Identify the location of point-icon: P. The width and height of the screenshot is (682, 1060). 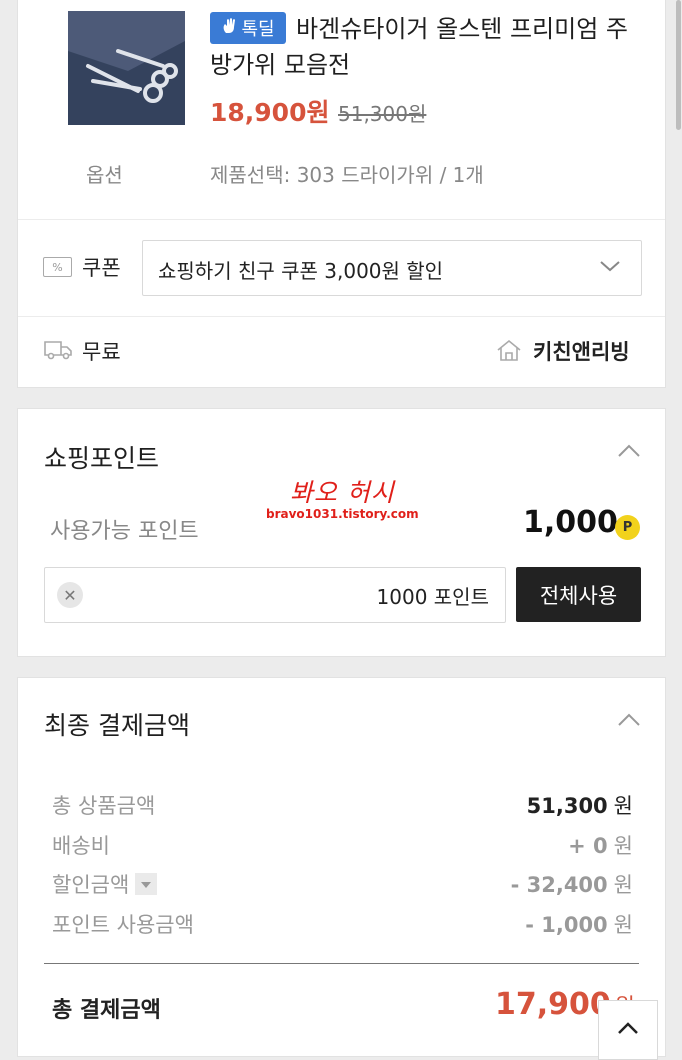
(627, 527).